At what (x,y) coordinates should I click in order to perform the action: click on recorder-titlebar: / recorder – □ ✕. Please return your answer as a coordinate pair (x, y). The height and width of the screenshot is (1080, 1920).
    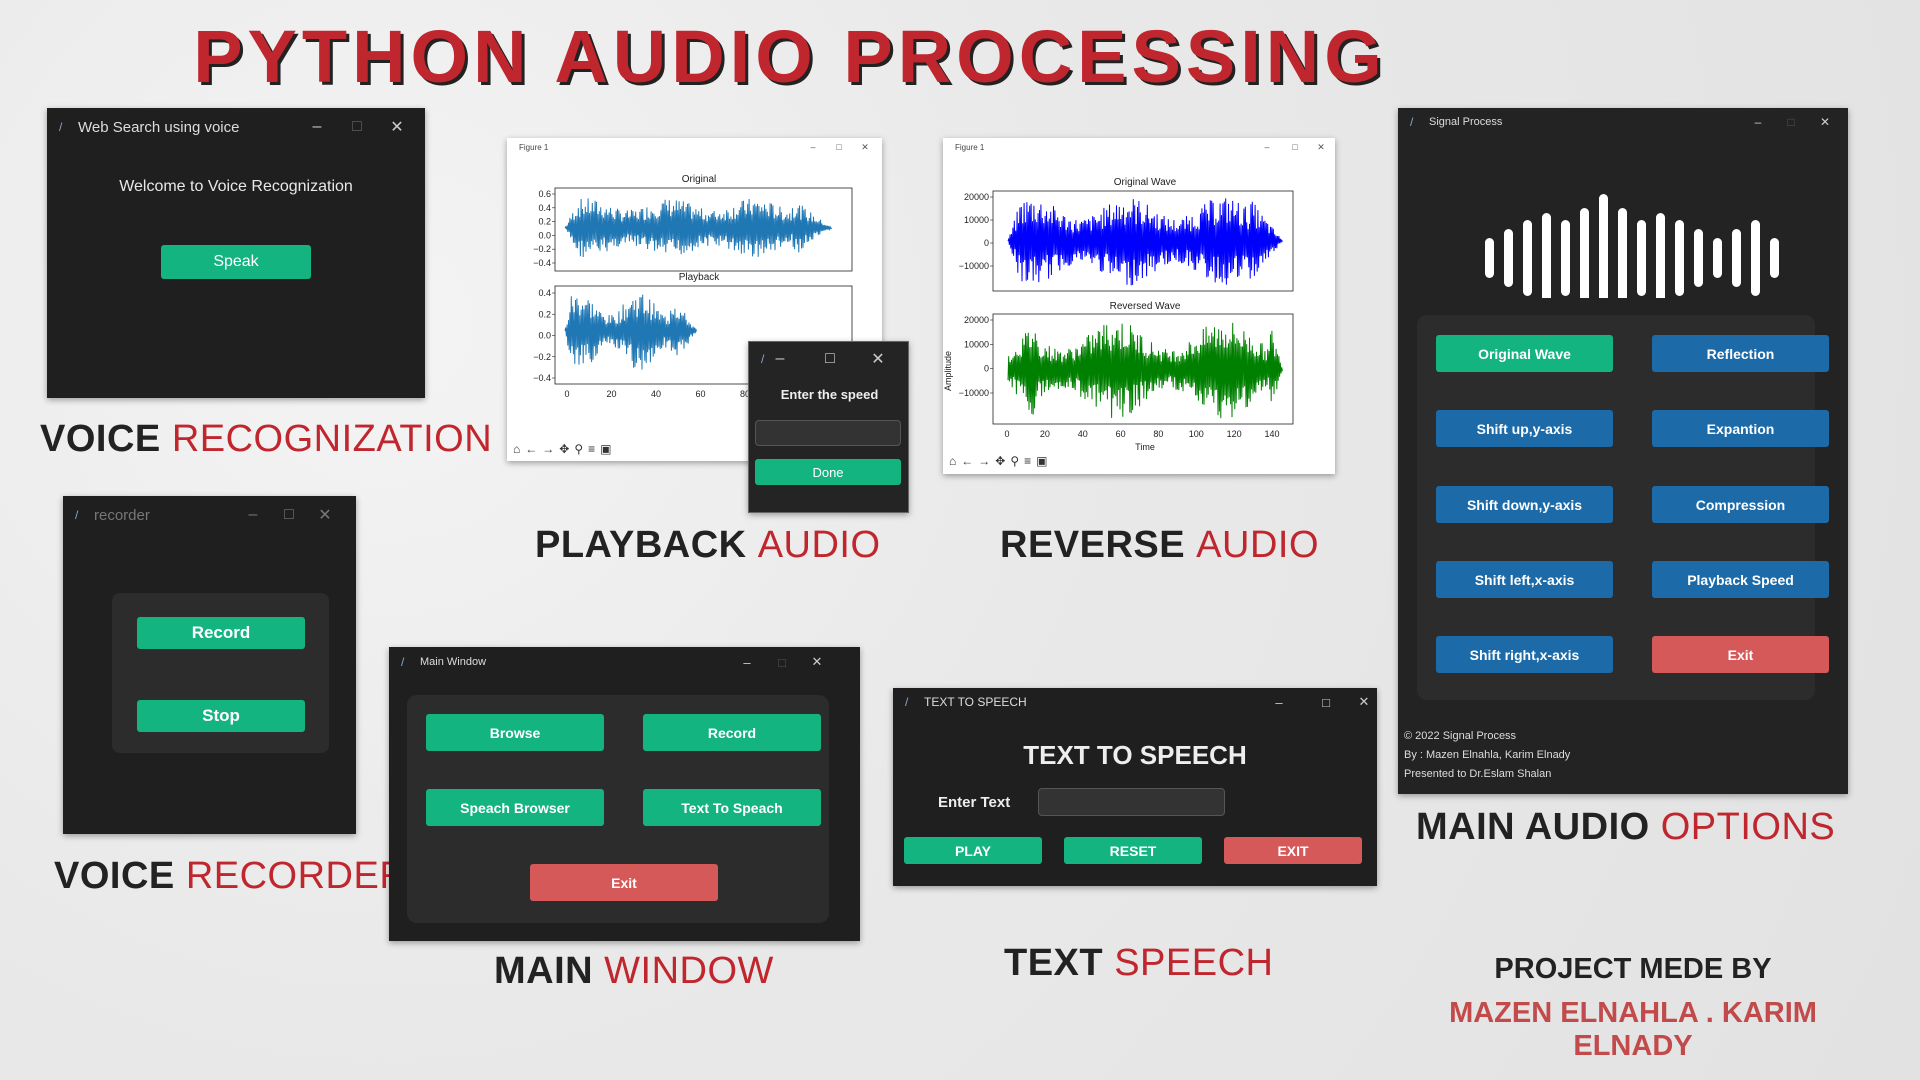
    Looking at the image, I should click on (209, 515).